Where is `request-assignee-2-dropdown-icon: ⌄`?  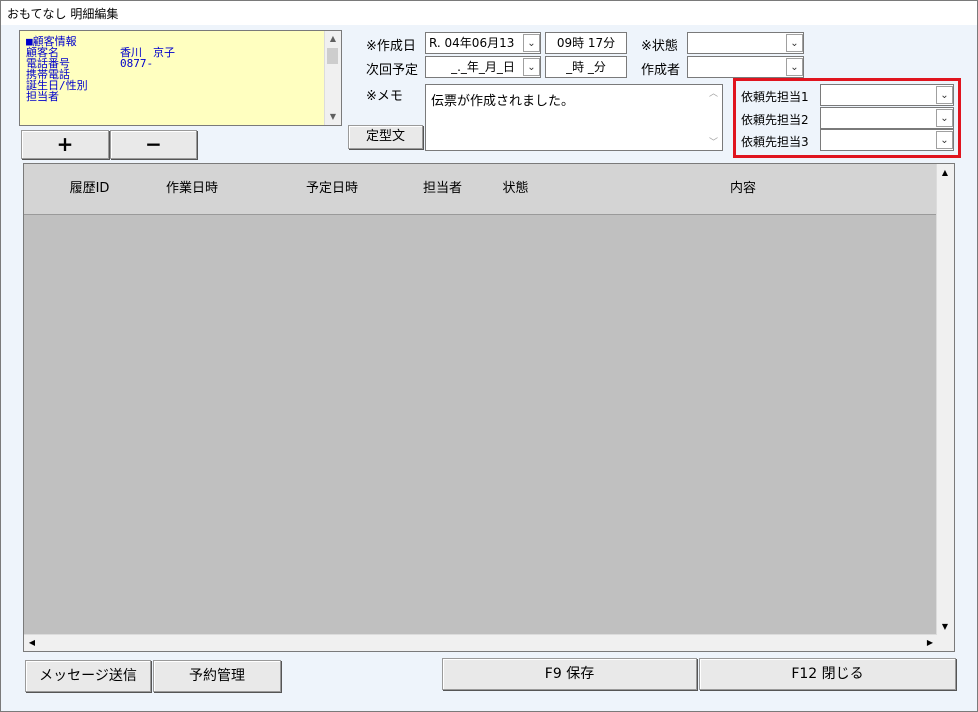
request-assignee-2-dropdown-icon: ⌄ is located at coordinates (944, 118).